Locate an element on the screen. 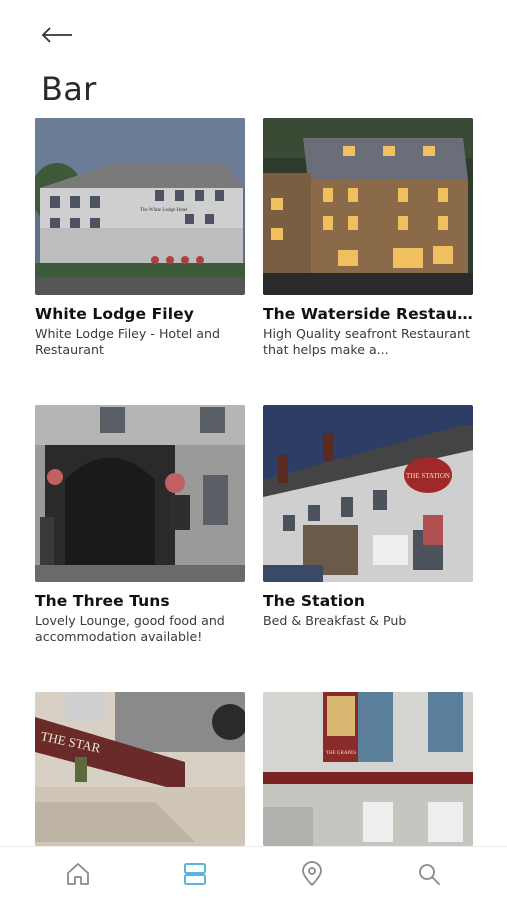 The width and height of the screenshot is (507, 900). tab-list is located at coordinates (195, 874).